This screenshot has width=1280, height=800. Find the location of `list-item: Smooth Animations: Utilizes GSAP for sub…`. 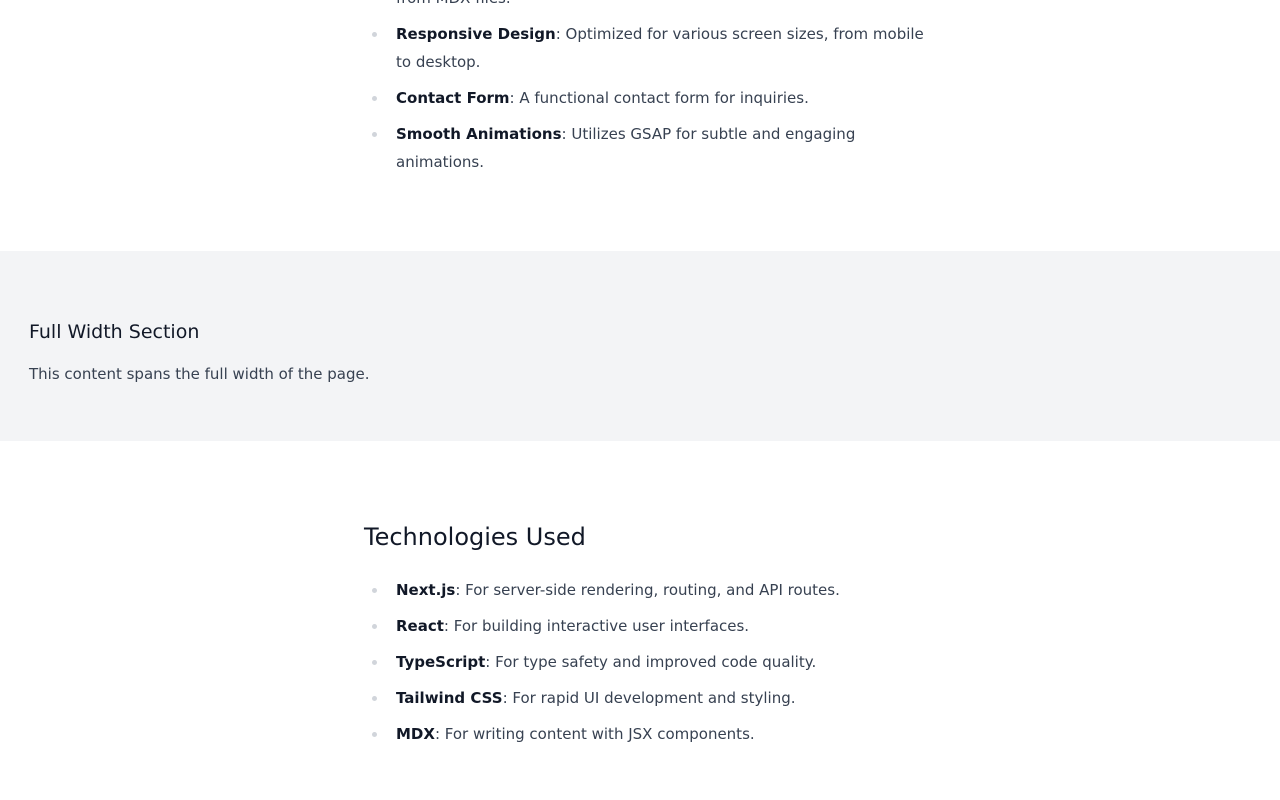

list-item: Smooth Animations: Utilizes GSAP for sub… is located at coordinates (644, 148).